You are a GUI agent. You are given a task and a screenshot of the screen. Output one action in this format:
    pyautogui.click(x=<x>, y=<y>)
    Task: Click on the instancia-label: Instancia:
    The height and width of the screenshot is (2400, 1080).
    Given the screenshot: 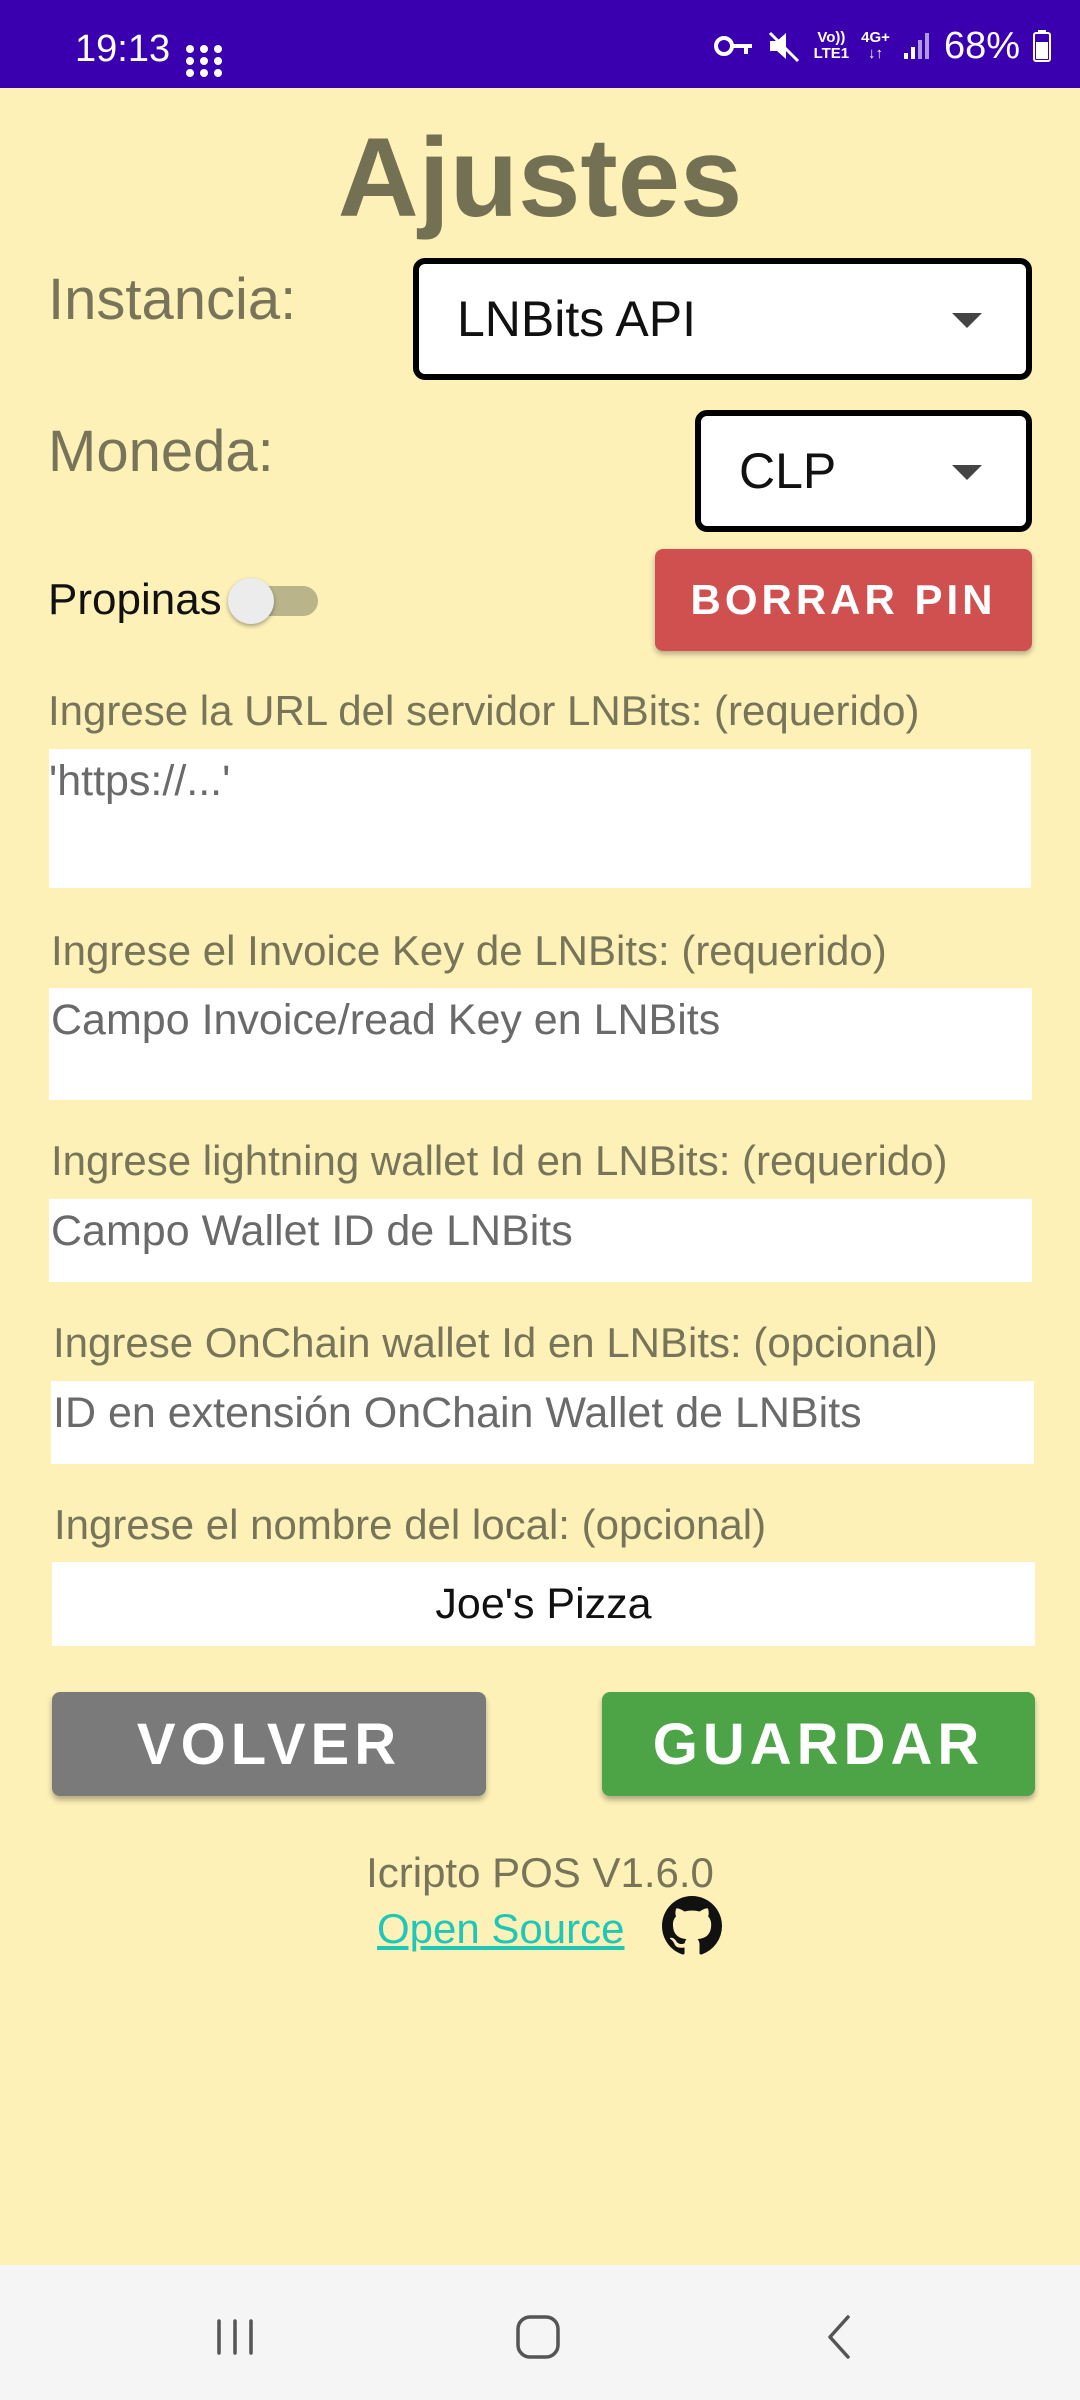 What is the action you would take?
    pyautogui.click(x=172, y=299)
    